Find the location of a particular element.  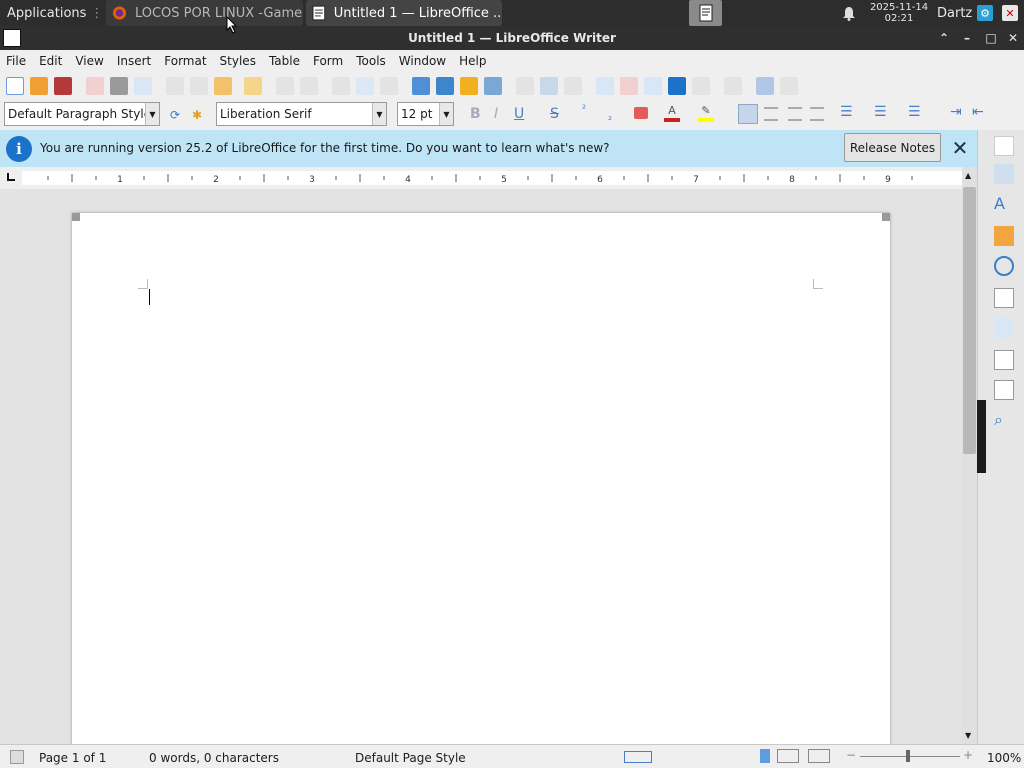

clear-formatting-icon is located at coordinates (641, 113).